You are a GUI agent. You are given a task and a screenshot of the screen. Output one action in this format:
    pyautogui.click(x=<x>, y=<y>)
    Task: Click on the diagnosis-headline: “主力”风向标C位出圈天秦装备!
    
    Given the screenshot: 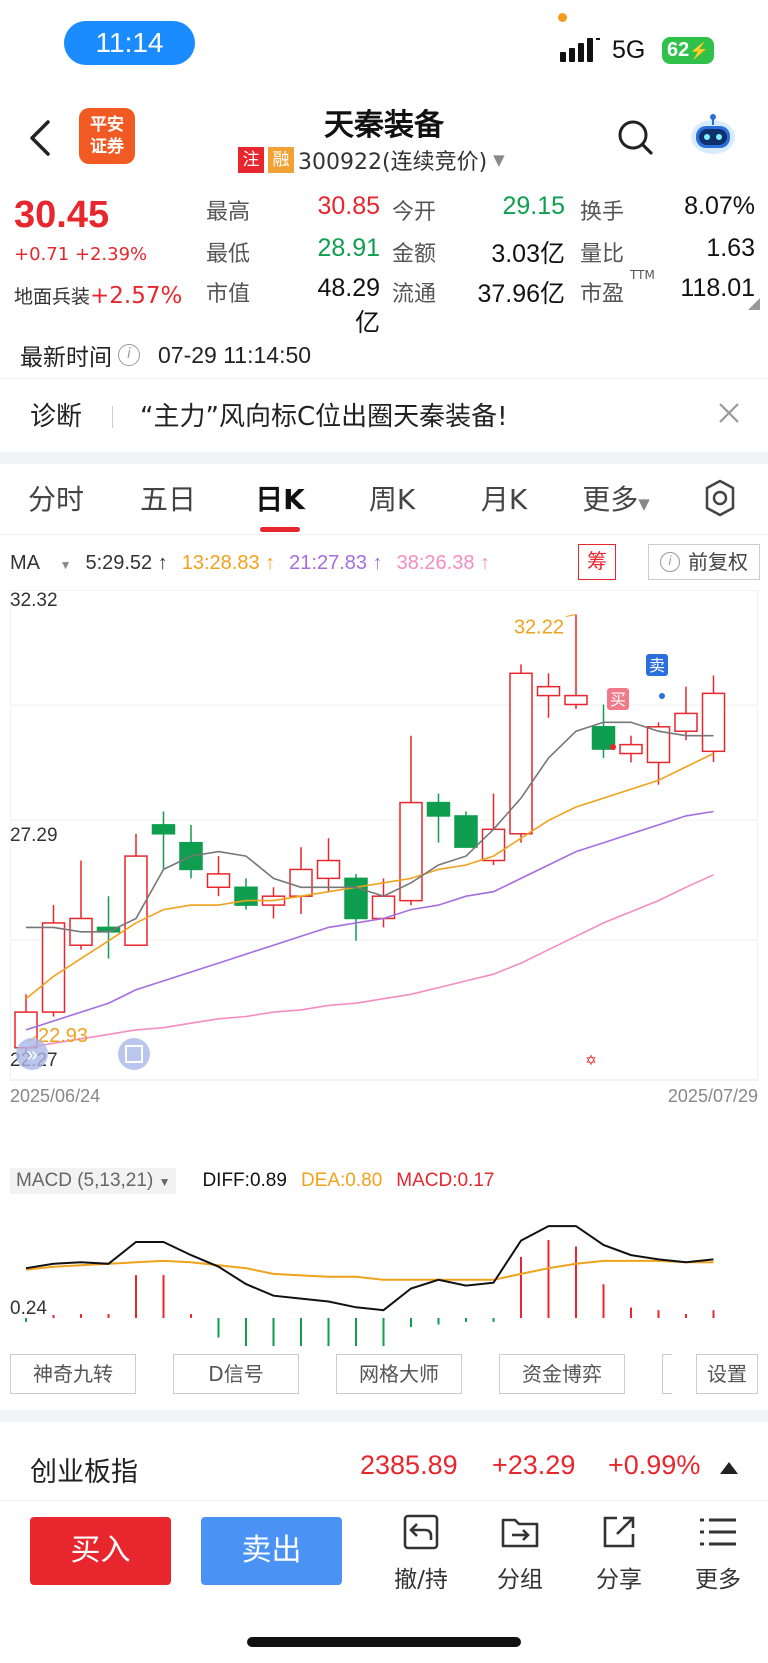 What is the action you would take?
    pyautogui.click(x=324, y=414)
    